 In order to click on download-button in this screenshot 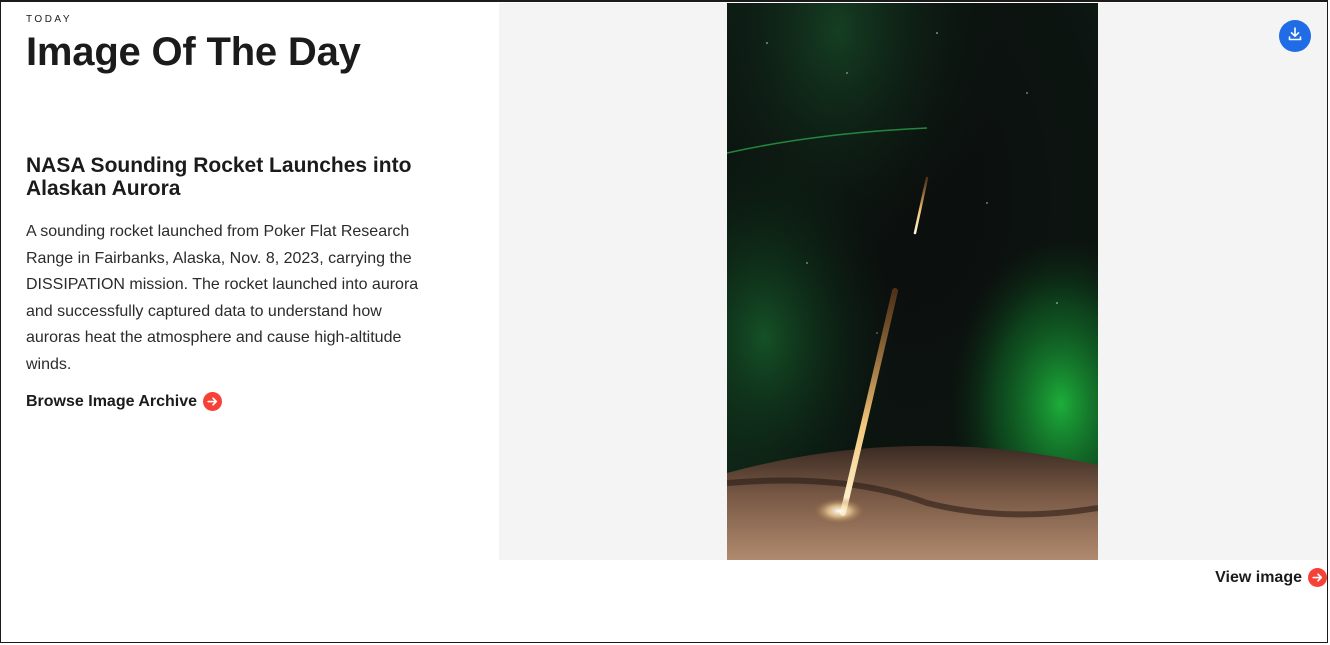, I will do `click(1295, 36)`.